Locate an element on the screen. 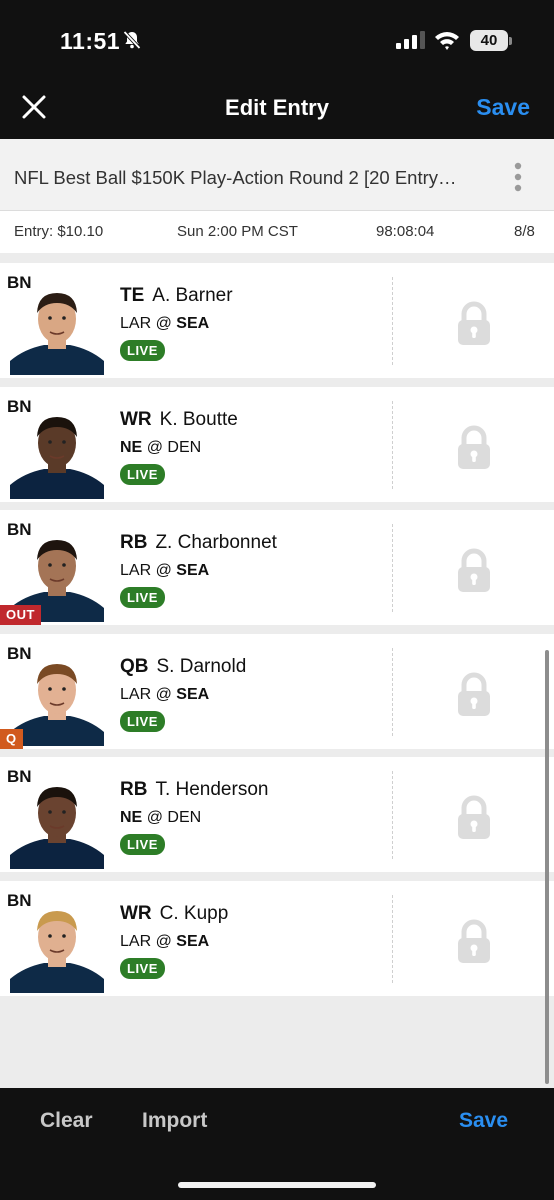 The image size is (554, 1200). entry-count: 8/8 is located at coordinates (524, 231).